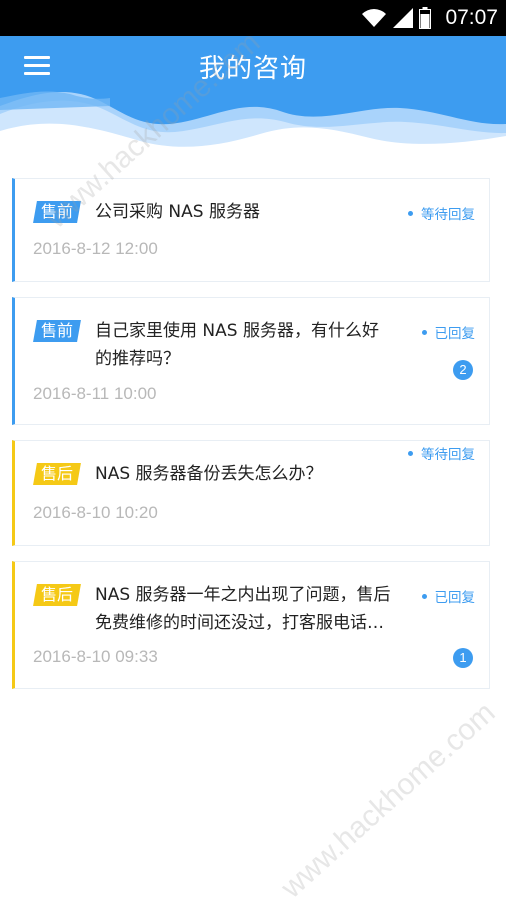 The image size is (506, 905). I want to click on app-header: 我的咨询, so click(253, 101).